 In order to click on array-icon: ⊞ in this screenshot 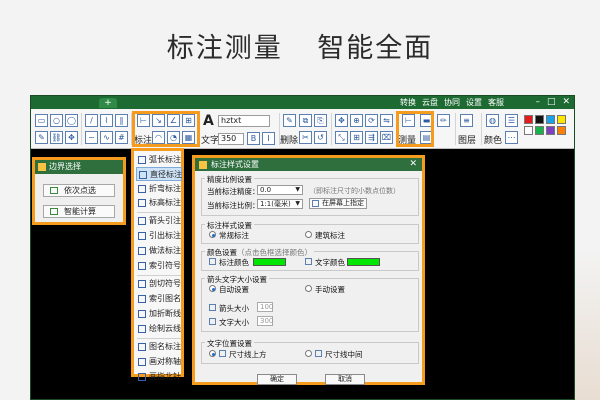, I will do `click(356, 137)`.